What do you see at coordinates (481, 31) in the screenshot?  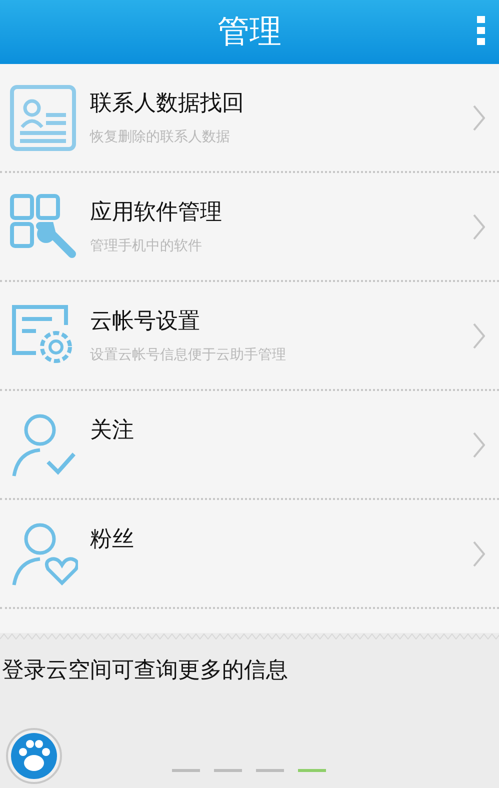 I see `more-menu-button` at bounding box center [481, 31].